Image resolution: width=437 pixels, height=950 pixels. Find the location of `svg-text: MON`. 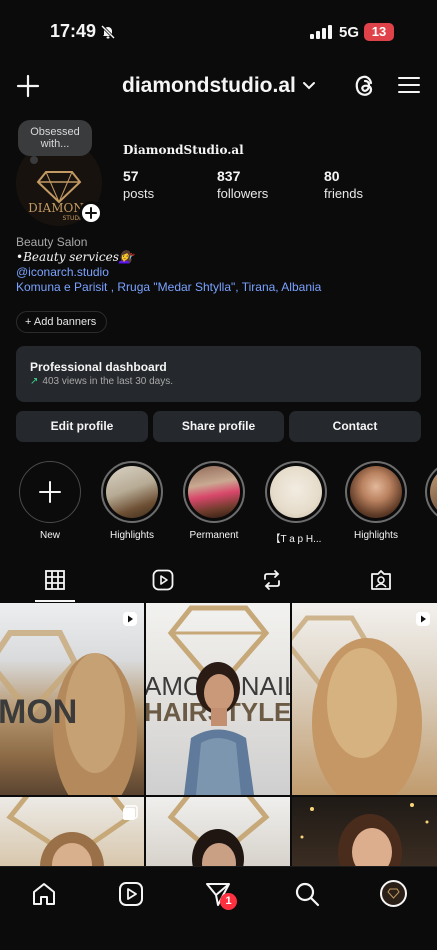

svg-text: MON is located at coordinates (38, 712).